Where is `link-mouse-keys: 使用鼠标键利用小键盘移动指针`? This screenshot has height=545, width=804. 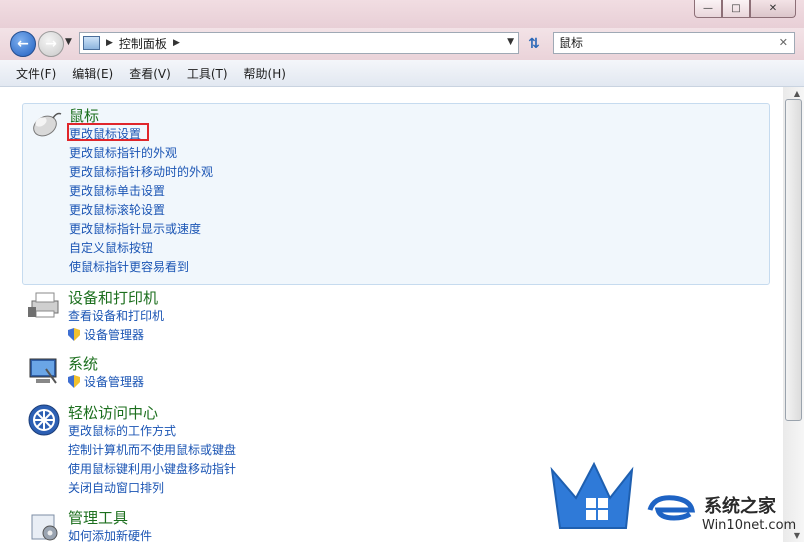 link-mouse-keys: 使用鼠标键利用小键盘移动指针 is located at coordinates (152, 468).